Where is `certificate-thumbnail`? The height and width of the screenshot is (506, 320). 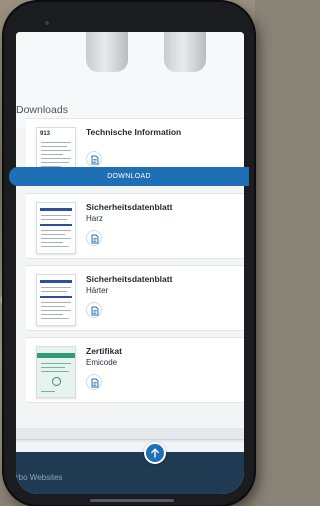 certificate-thumbnail is located at coordinates (56, 372).